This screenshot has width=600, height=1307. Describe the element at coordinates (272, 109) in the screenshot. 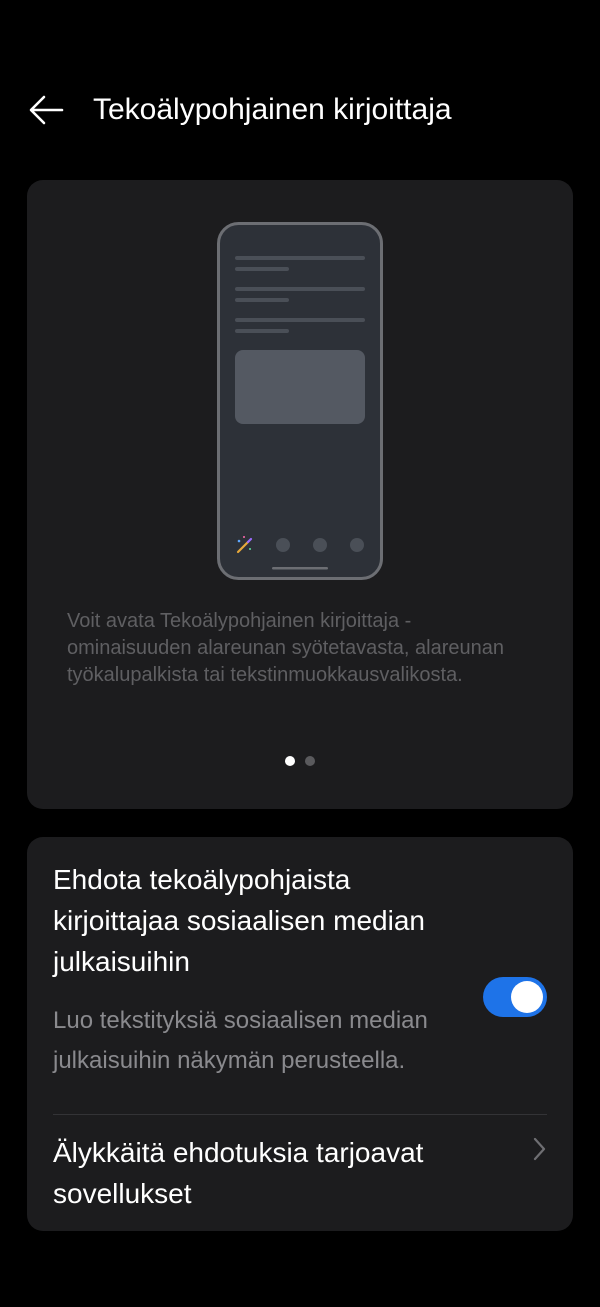

I see `page-title: Tekoälypohjainen kirjoittaja` at that location.